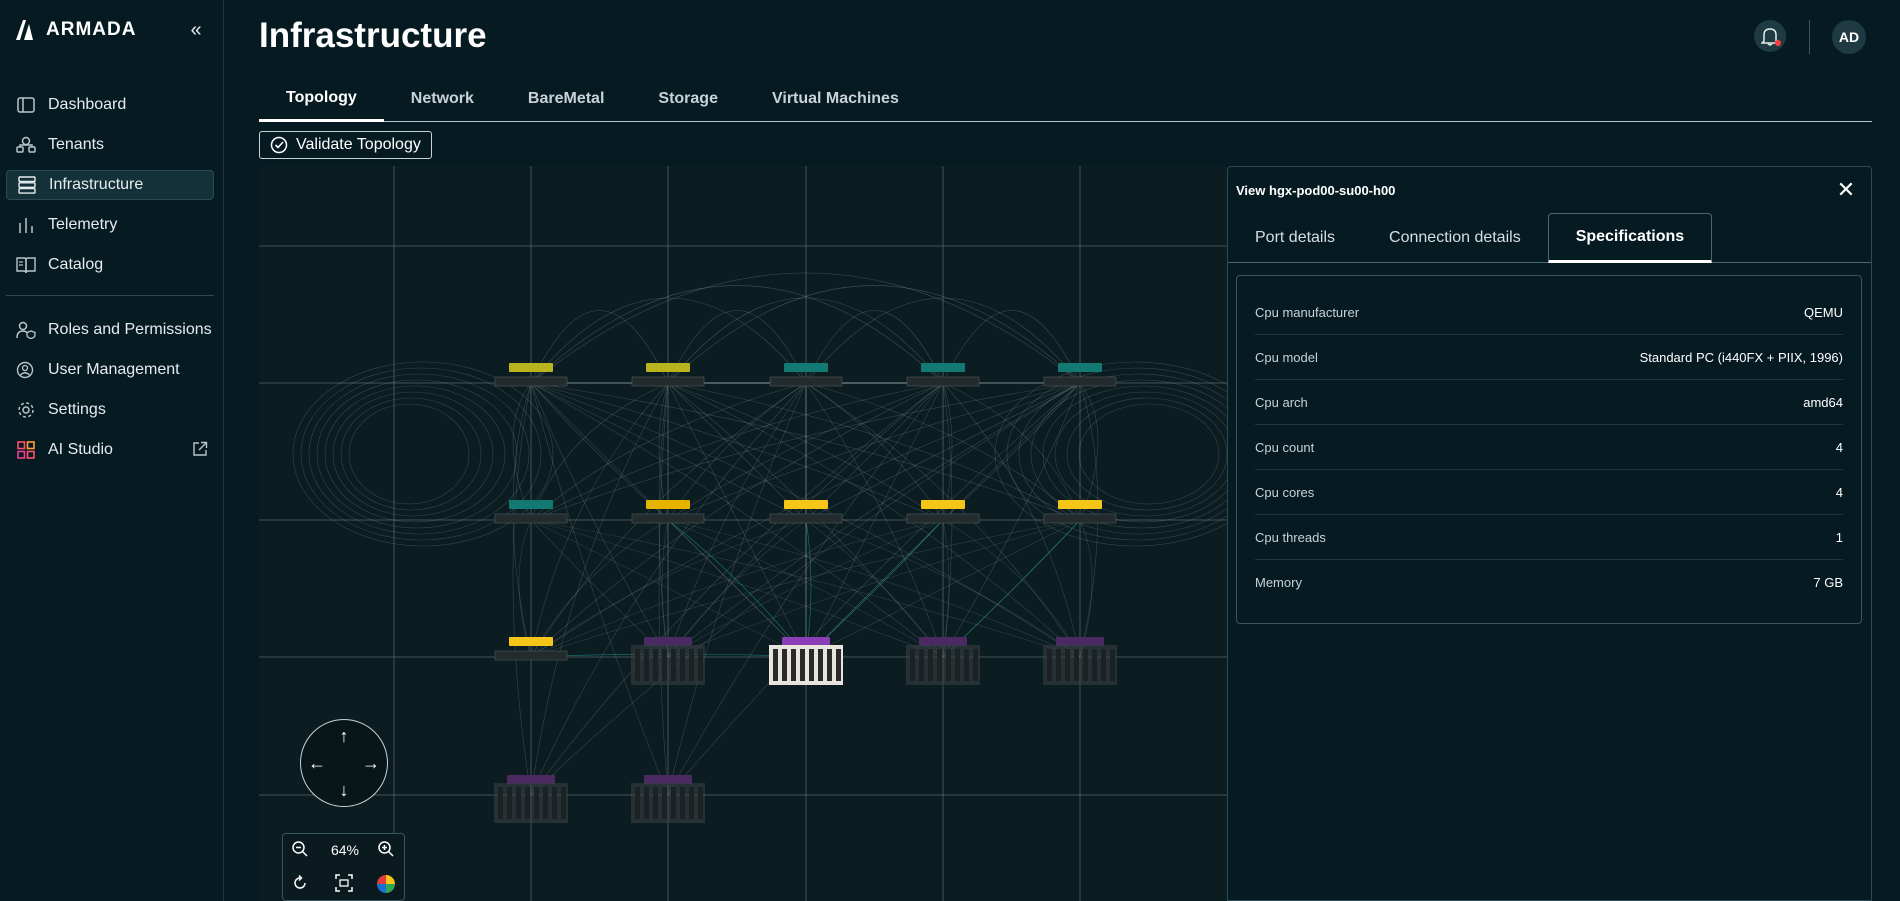 The image size is (1900, 901). What do you see at coordinates (26, 330) in the screenshot?
I see `user-shield-icon` at bounding box center [26, 330].